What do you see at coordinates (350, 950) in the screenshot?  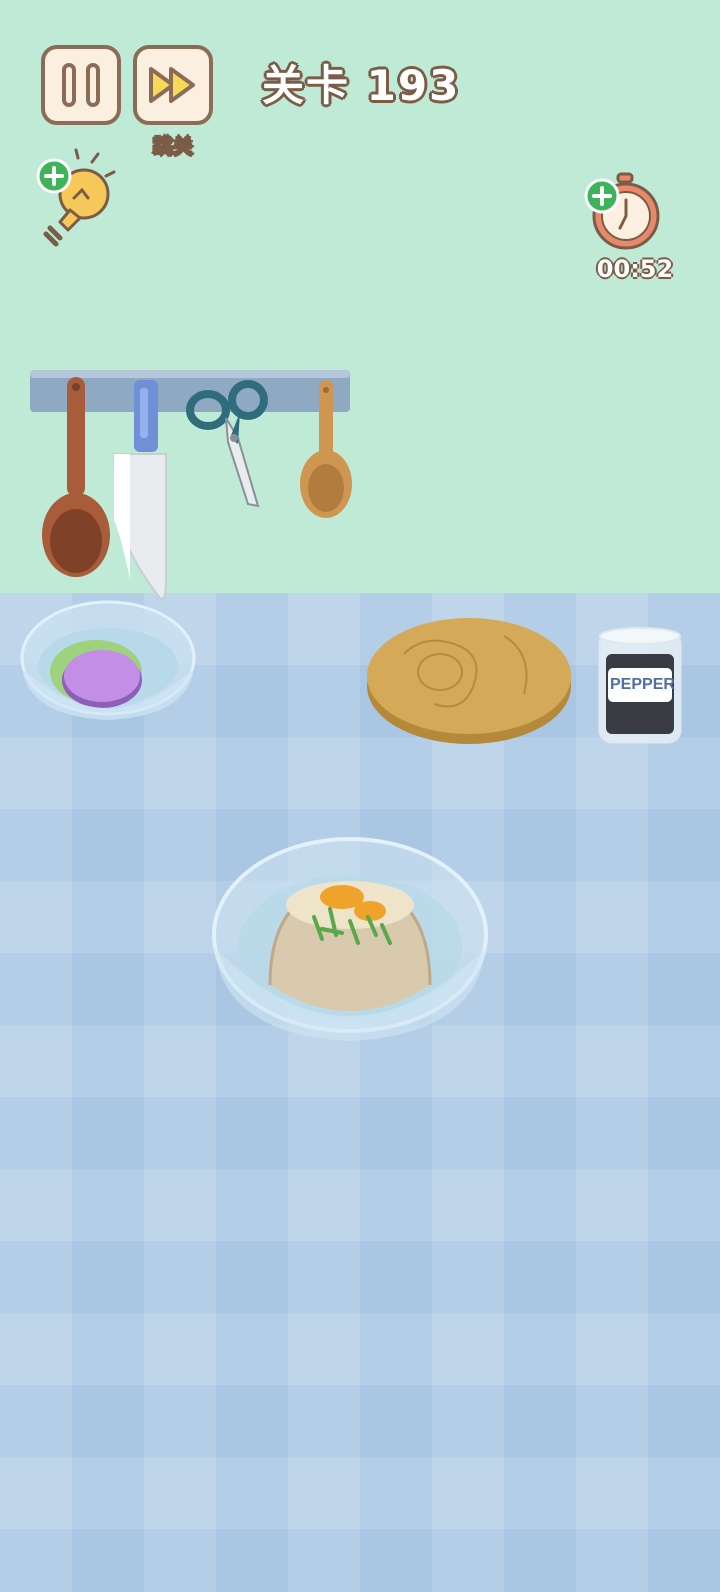 I see `glass-bowl-with-dish` at bounding box center [350, 950].